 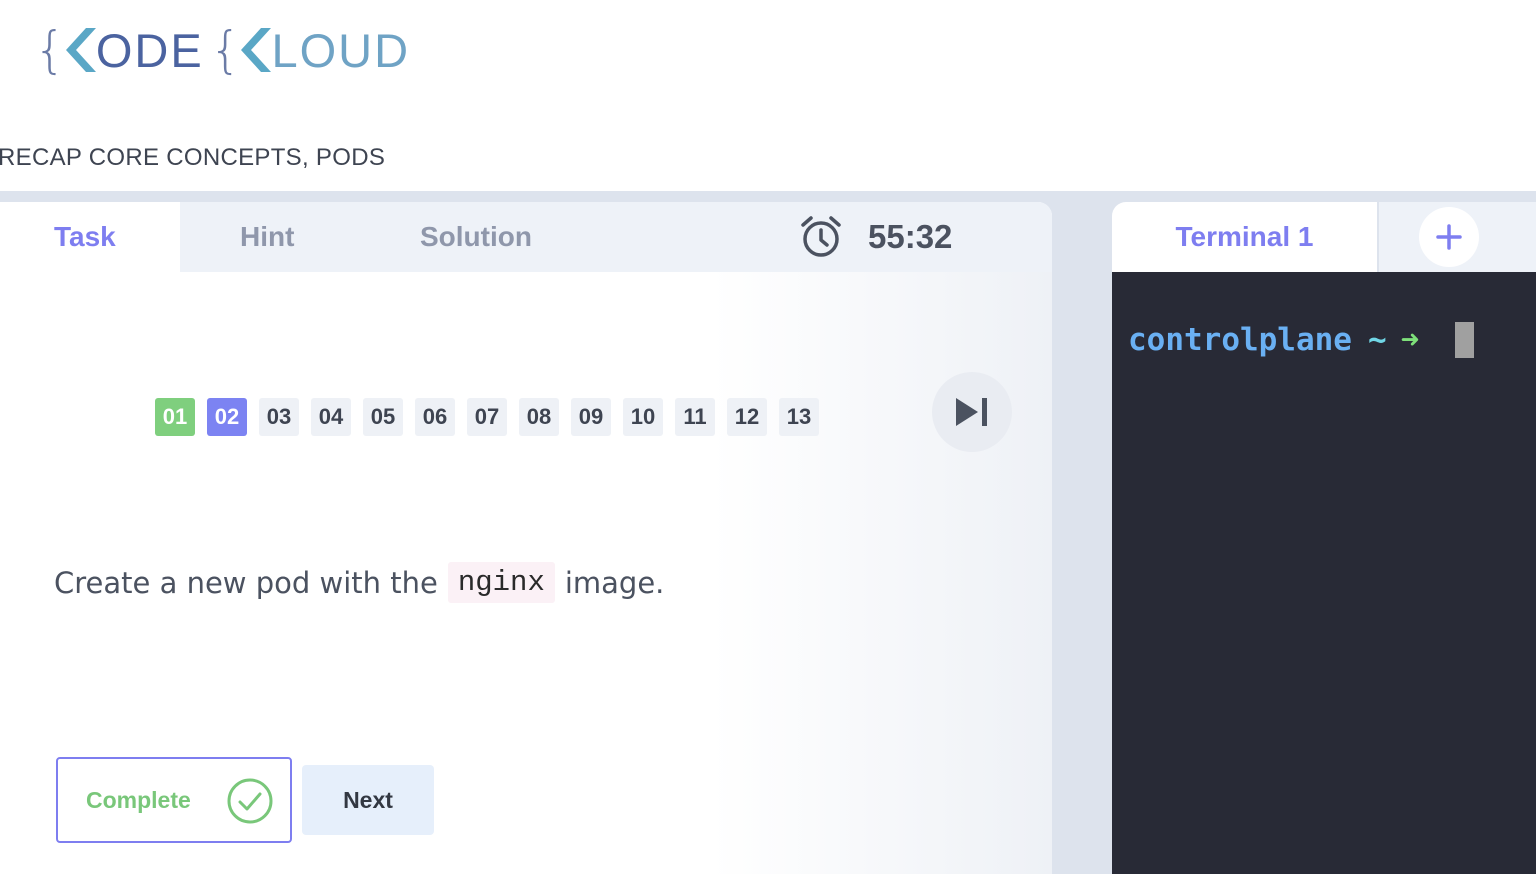 I want to click on prompt-arrow-icon: ➜, so click(x=1410, y=340).